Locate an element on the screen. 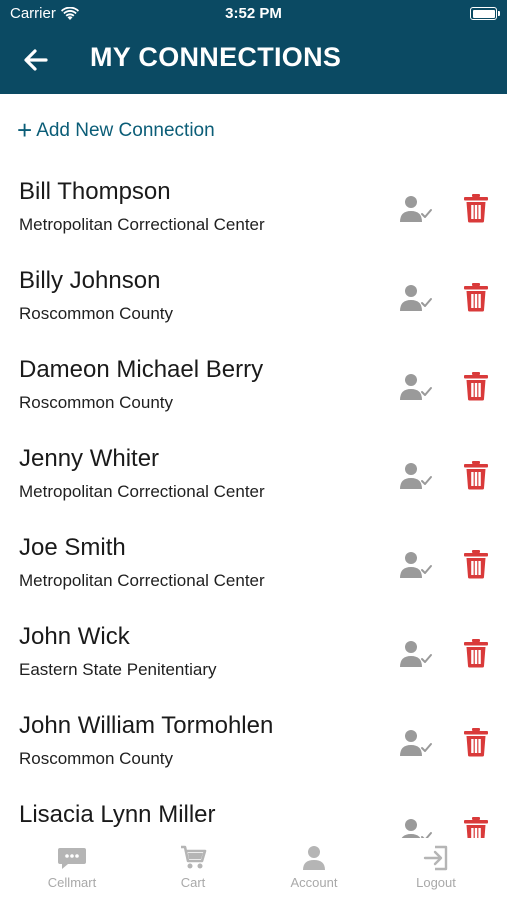 This screenshot has height=900, width=507. tab-account: Account is located at coordinates (314, 867).